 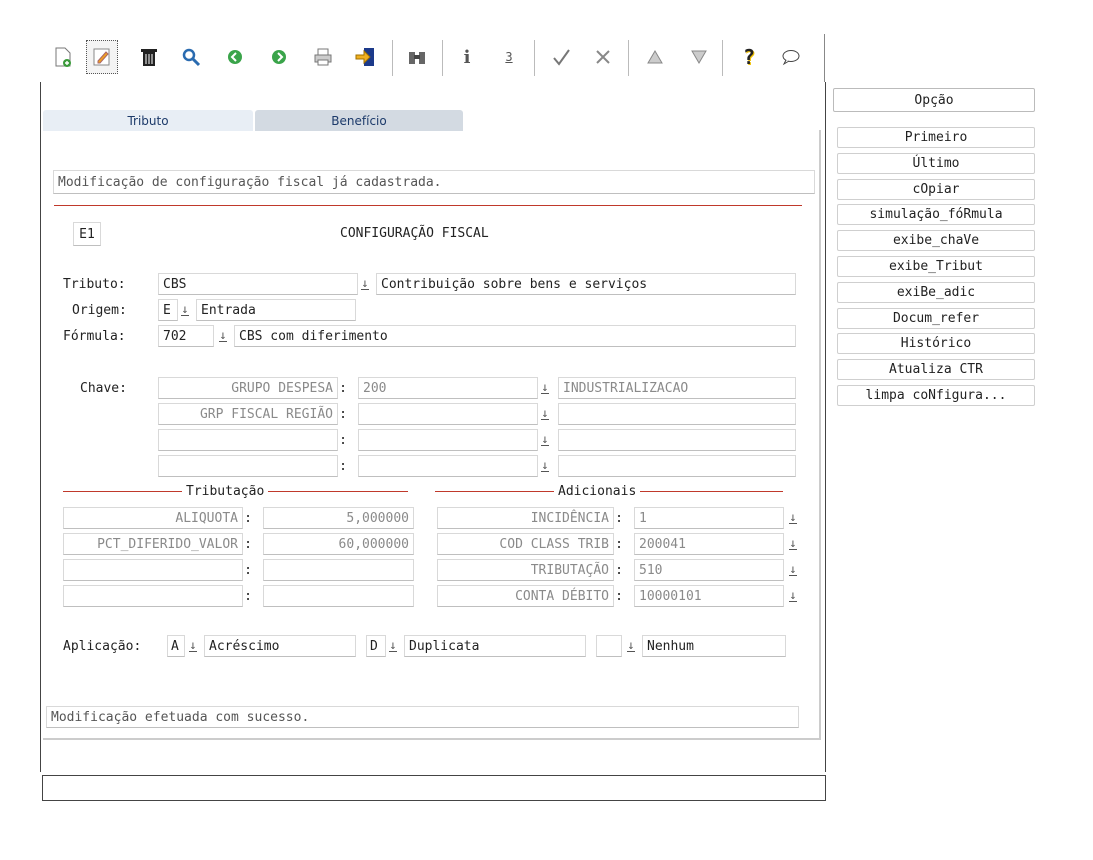 I want to click on search-icon, so click(x=191, y=57).